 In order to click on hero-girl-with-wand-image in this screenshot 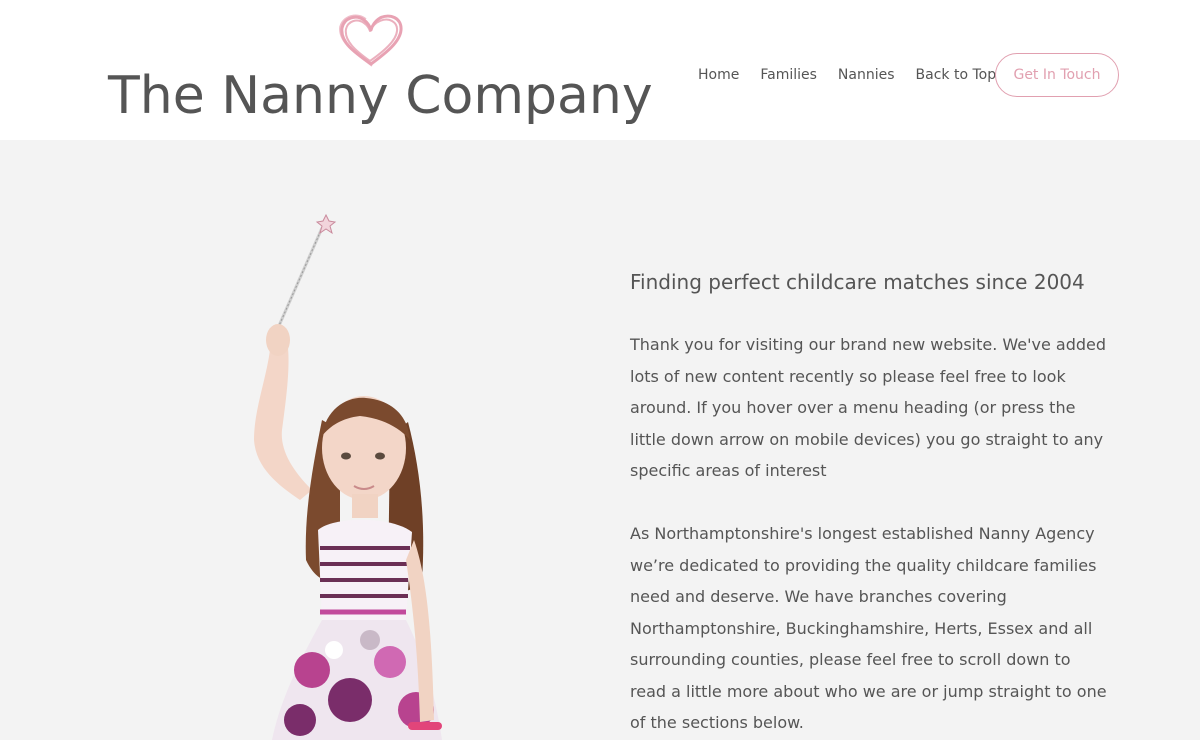, I will do `click(348, 476)`.